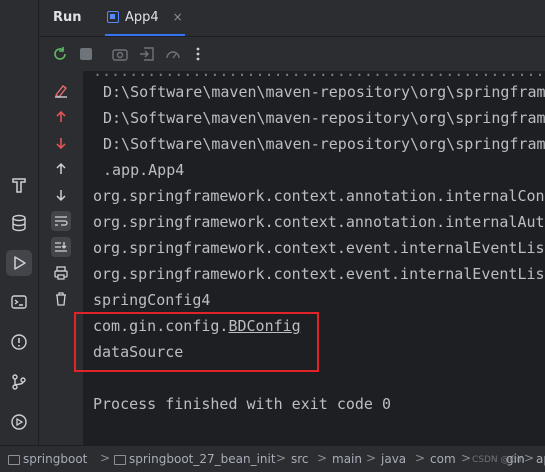 This screenshot has width=545, height=472. Describe the element at coordinates (178, 17) in the screenshot. I see `close-icon: ×` at that location.